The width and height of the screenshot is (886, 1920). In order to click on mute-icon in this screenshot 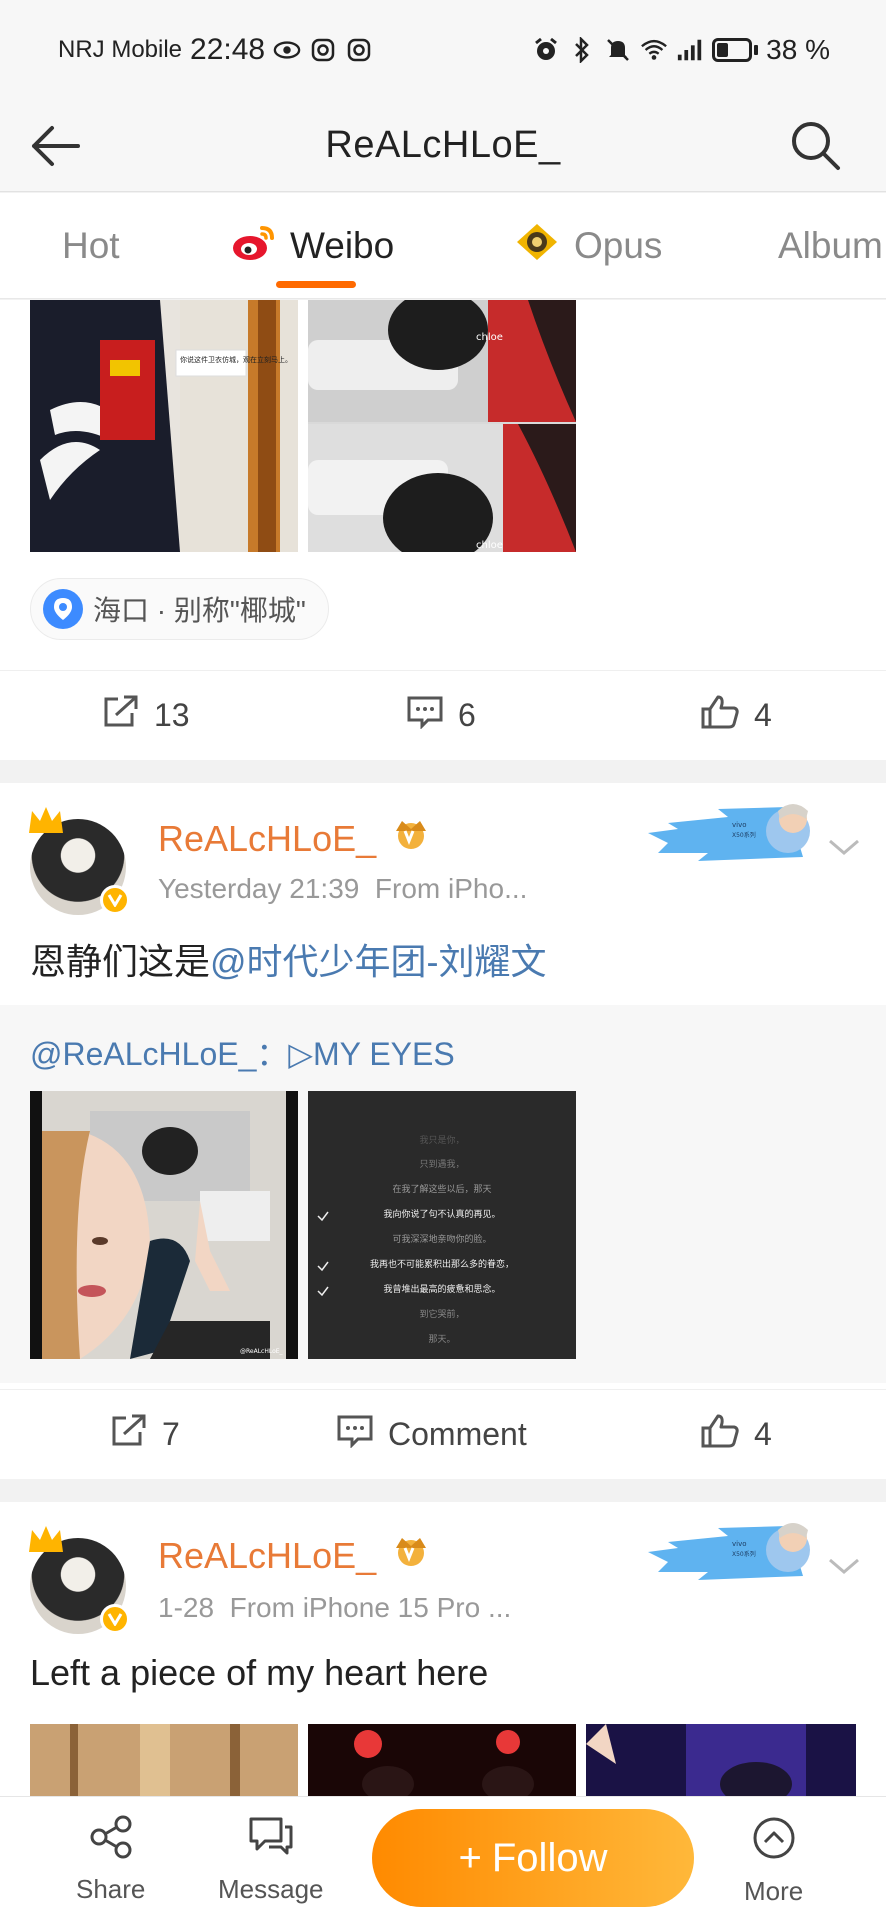, I will do `click(618, 50)`.